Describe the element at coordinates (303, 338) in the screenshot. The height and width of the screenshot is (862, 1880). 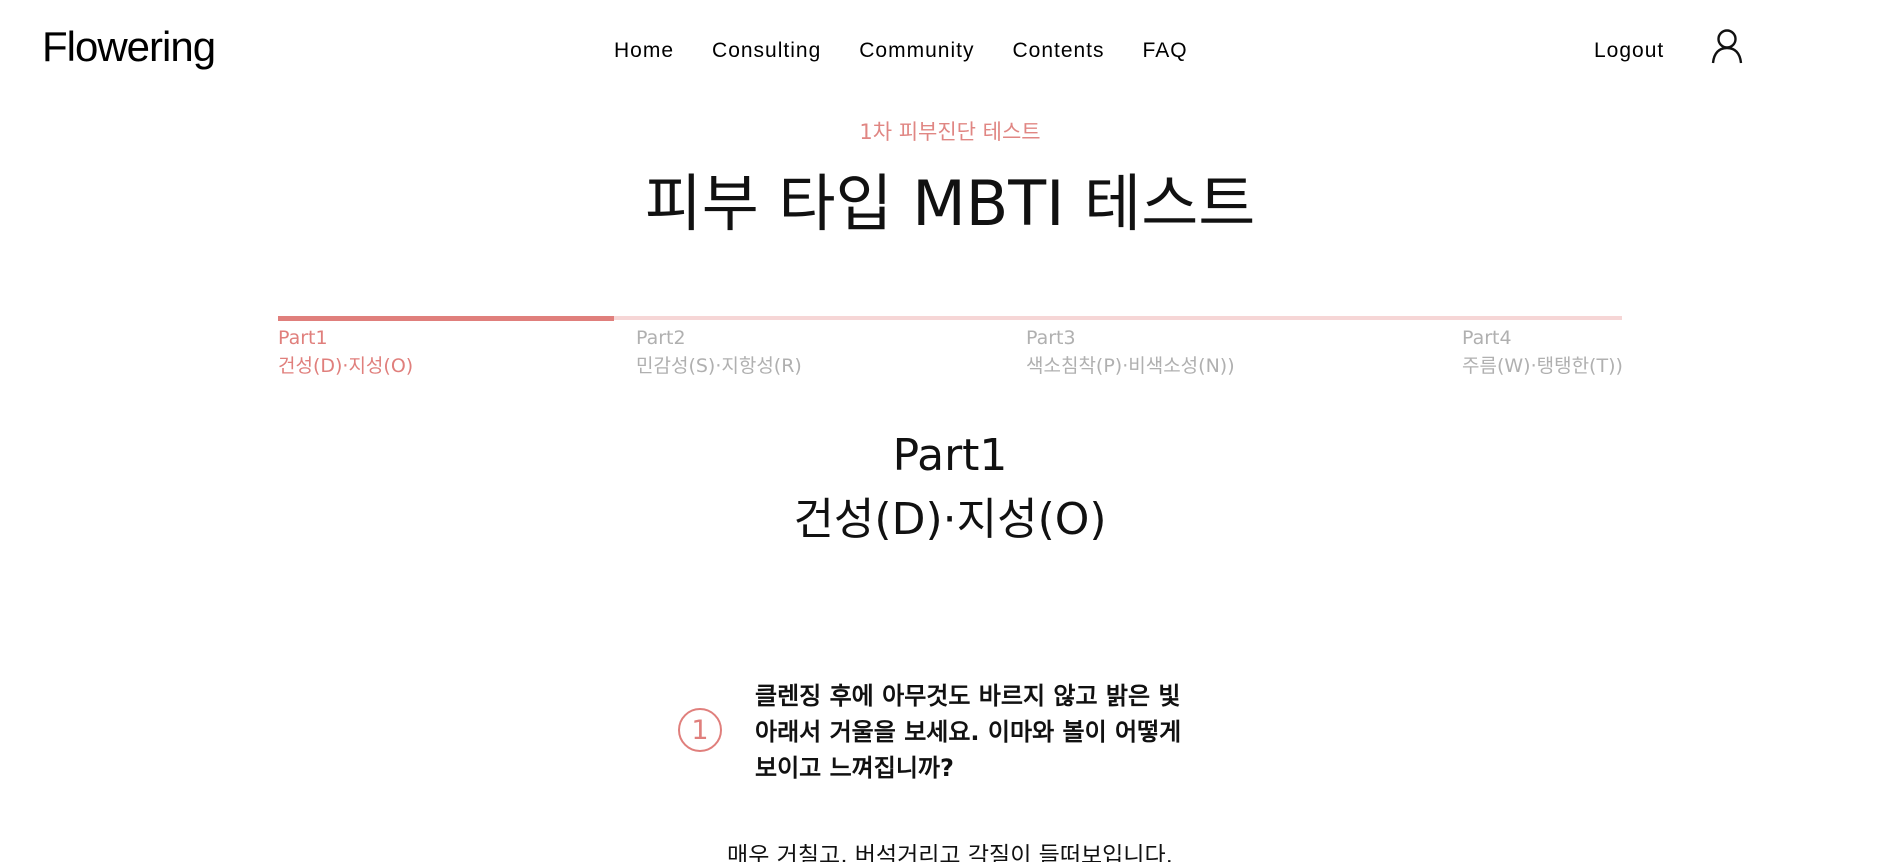
I see `step-part: Part1` at that location.